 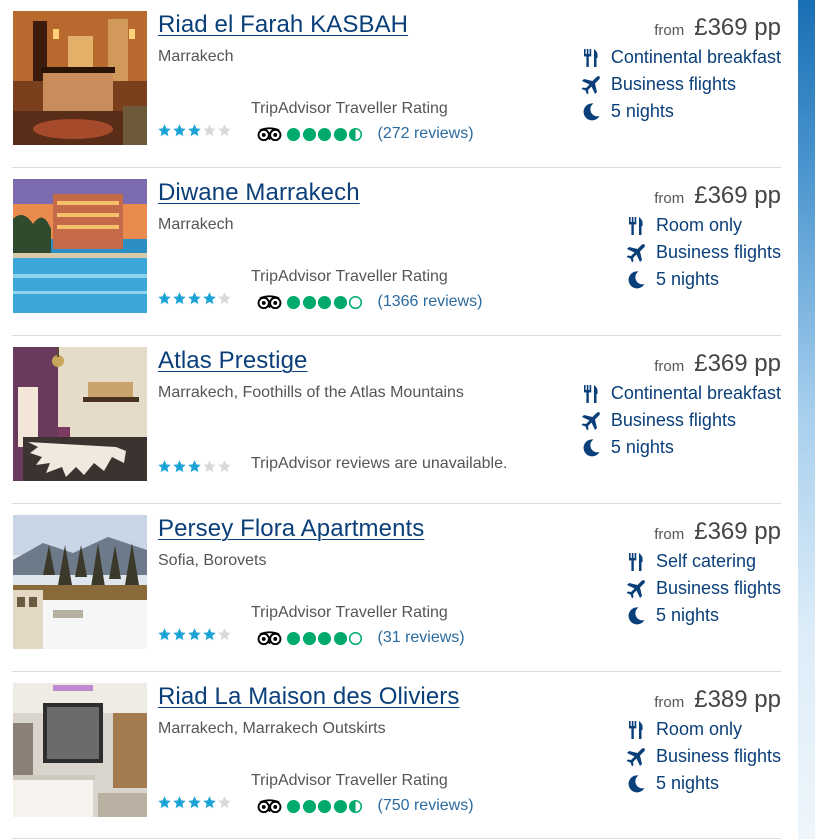 I want to click on tripadvisor-rating: (272 reviews), so click(x=365, y=134).